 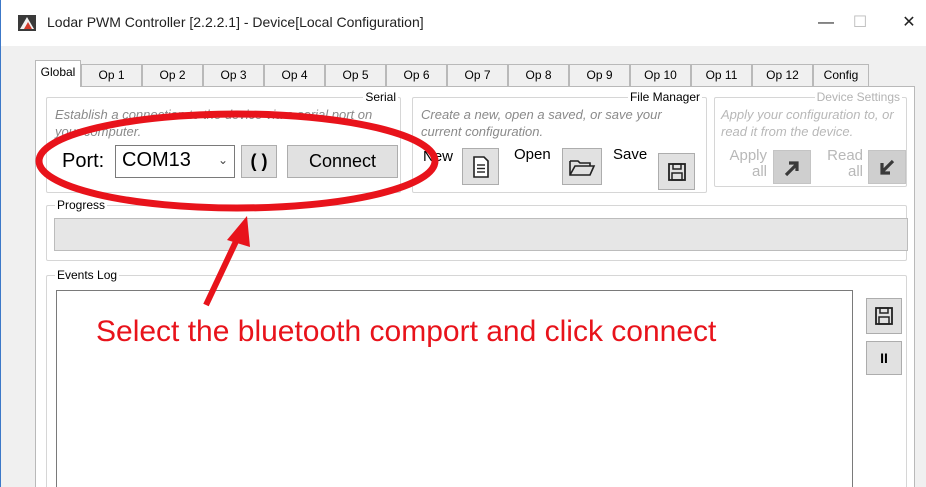 I want to click on annotation-arrow-shaft, so click(x=222, y=270).